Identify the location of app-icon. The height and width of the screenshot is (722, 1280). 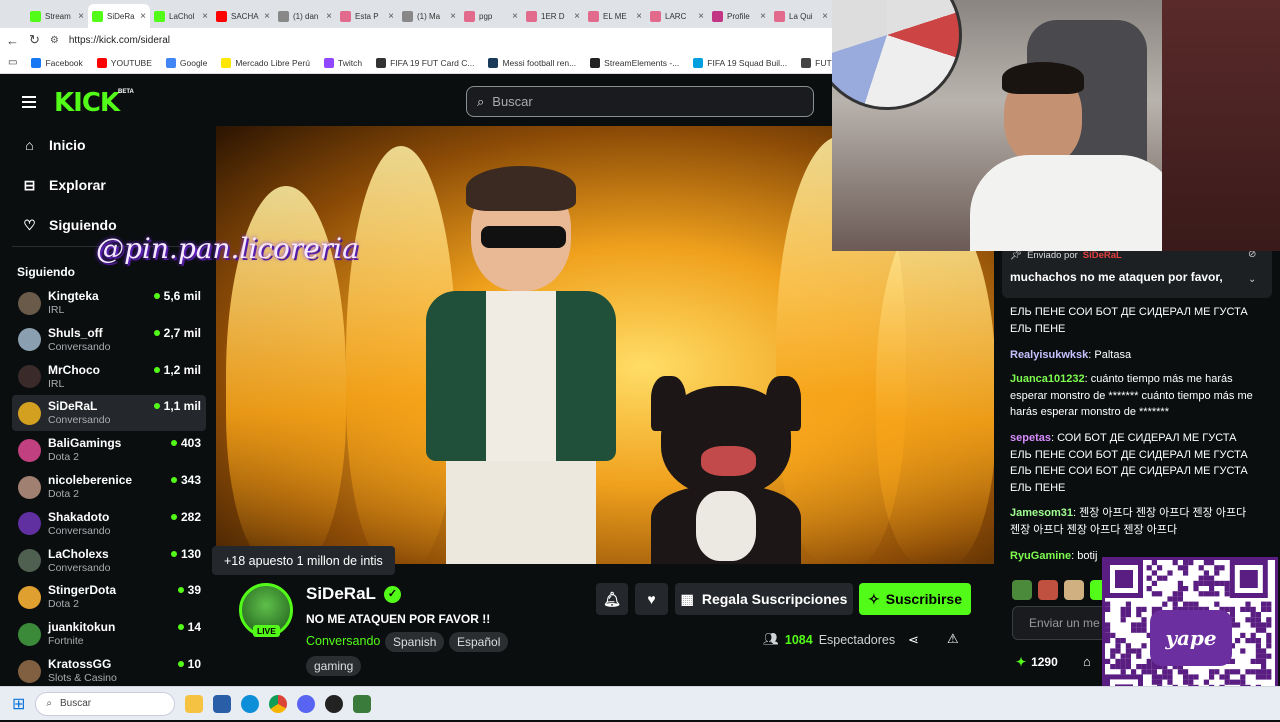
(362, 703).